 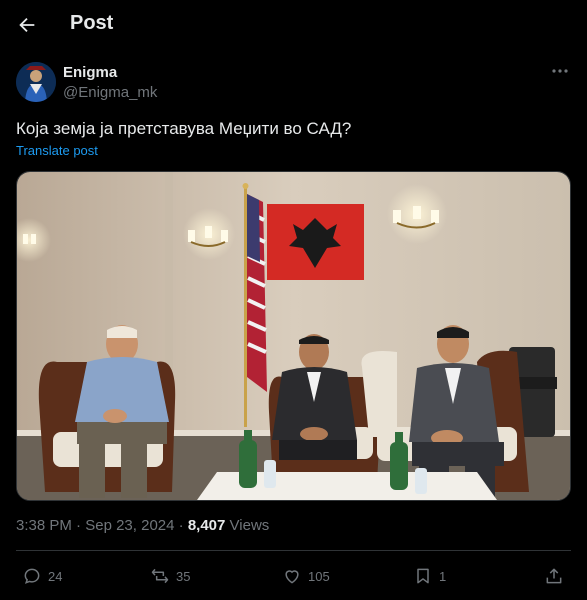 I want to click on views-label: Views, so click(x=249, y=525).